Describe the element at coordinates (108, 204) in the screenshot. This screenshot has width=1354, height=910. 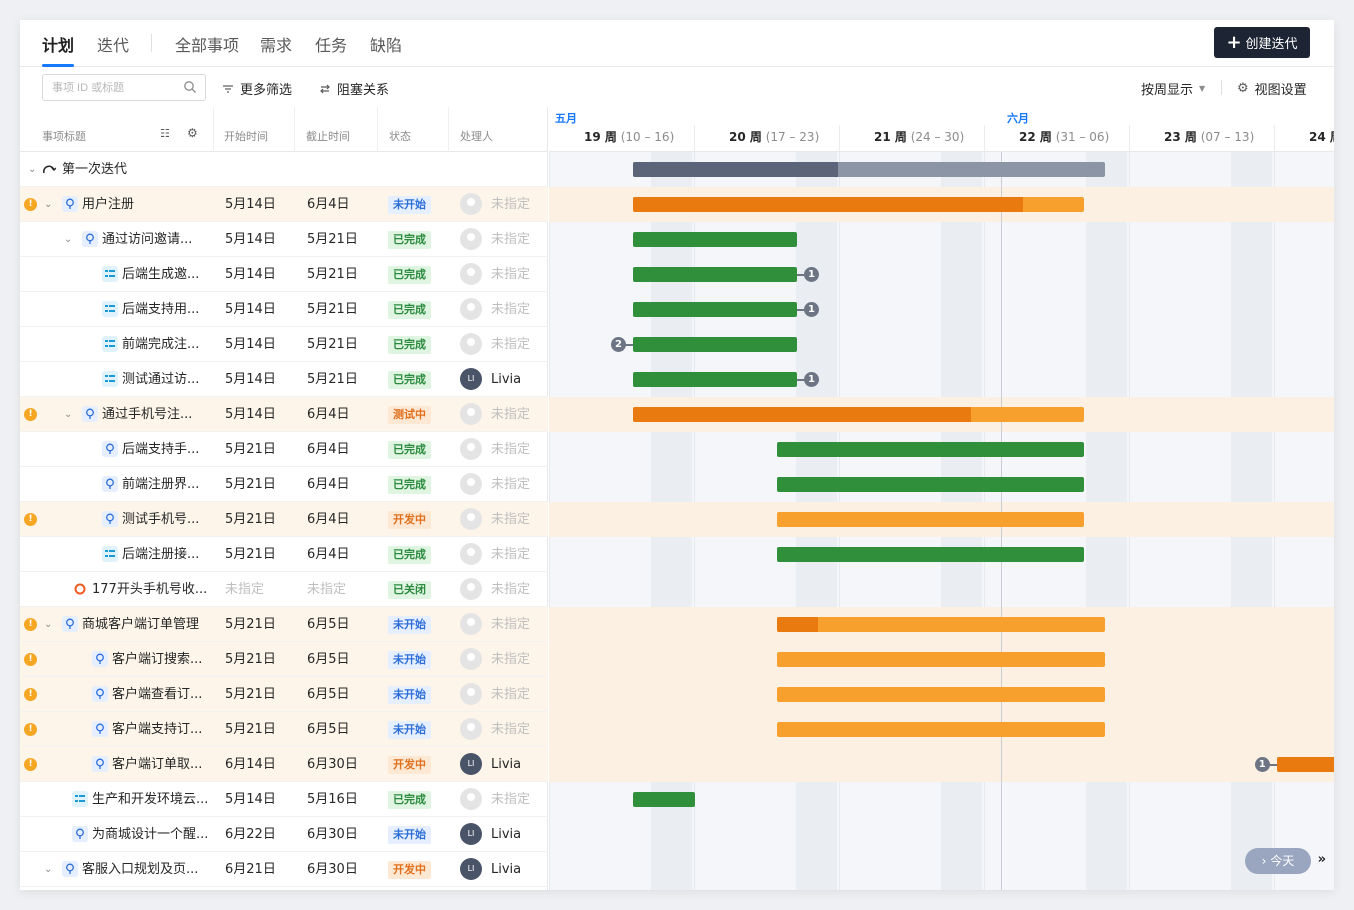
I see `item-title: 用户注册` at that location.